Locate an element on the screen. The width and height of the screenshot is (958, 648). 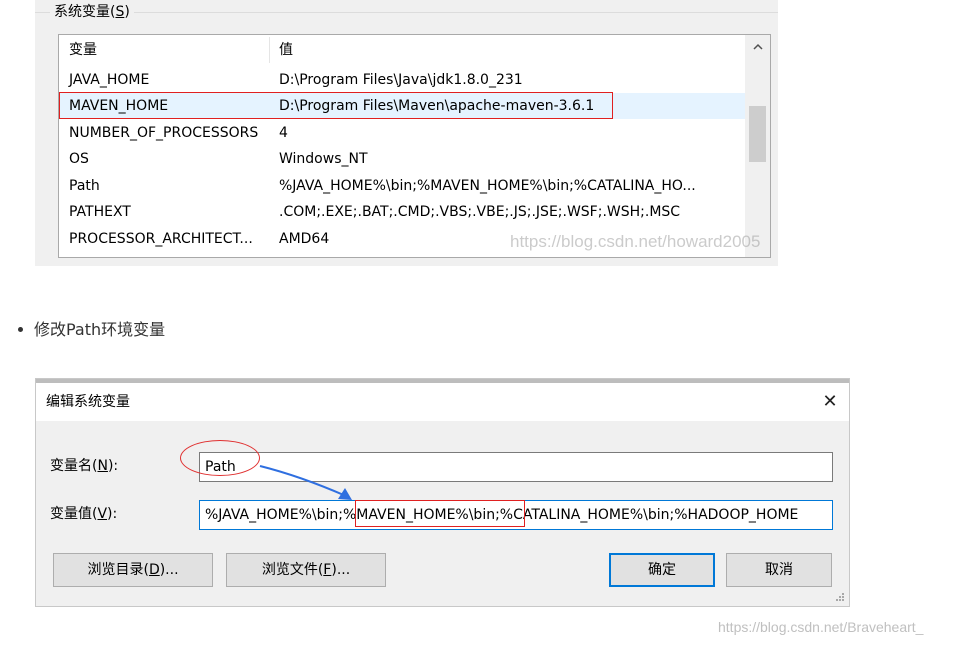
watermark: https://blog.csdn.net/howard2005 is located at coordinates (635, 241).